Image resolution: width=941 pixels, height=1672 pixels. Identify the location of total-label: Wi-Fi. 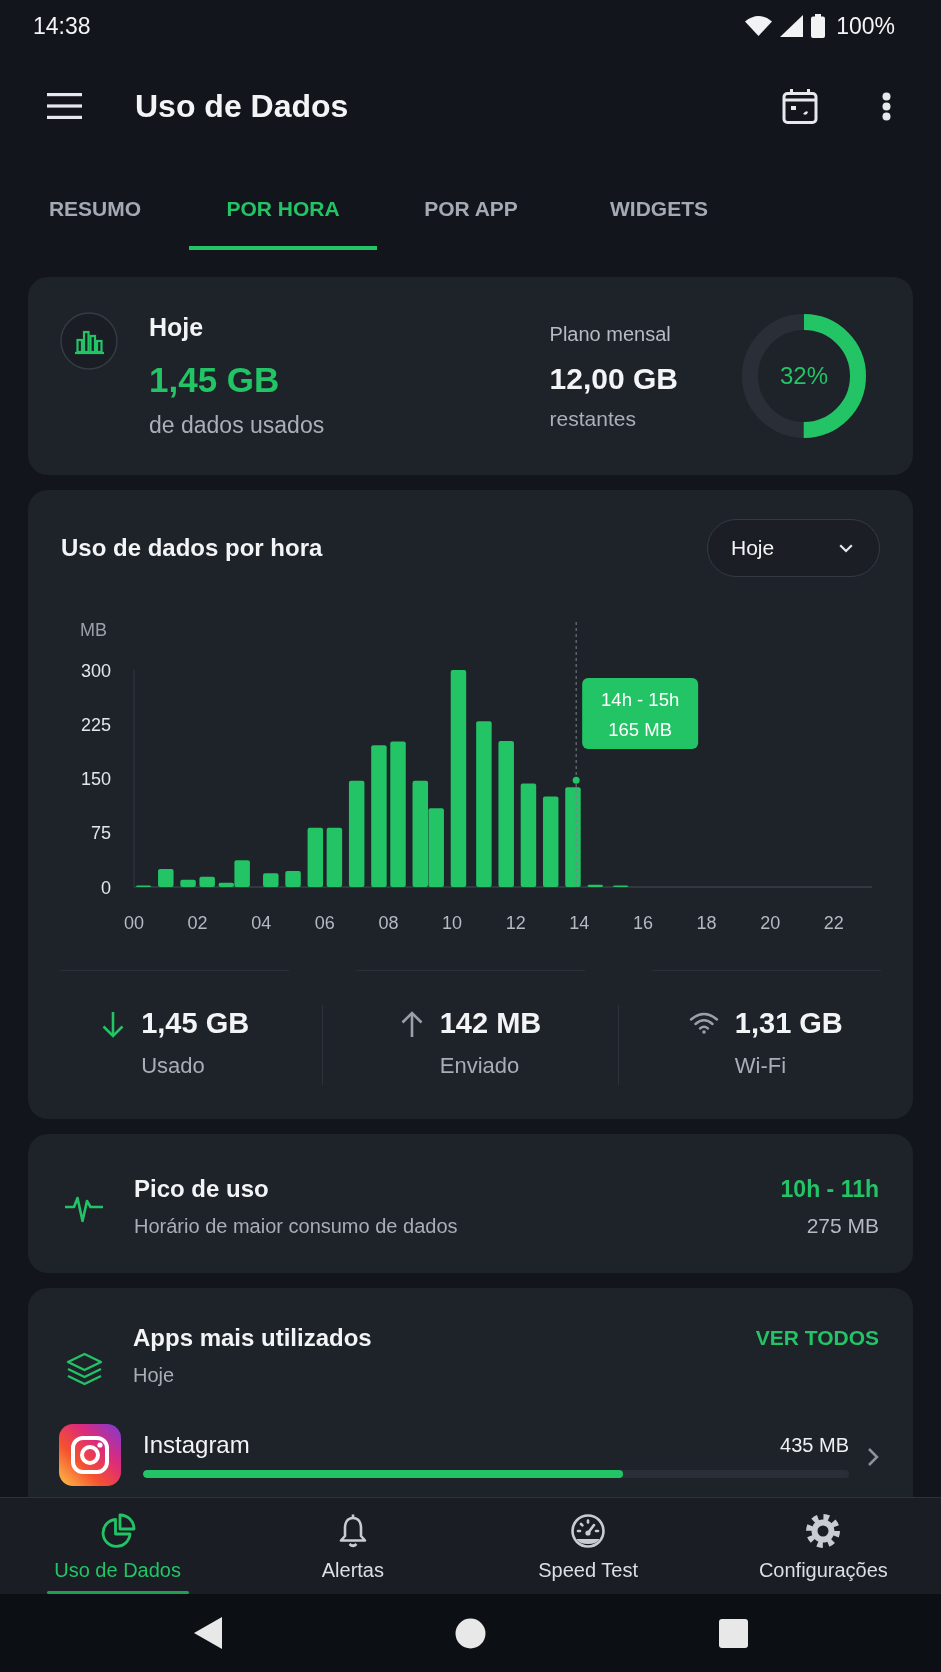
(761, 1066).